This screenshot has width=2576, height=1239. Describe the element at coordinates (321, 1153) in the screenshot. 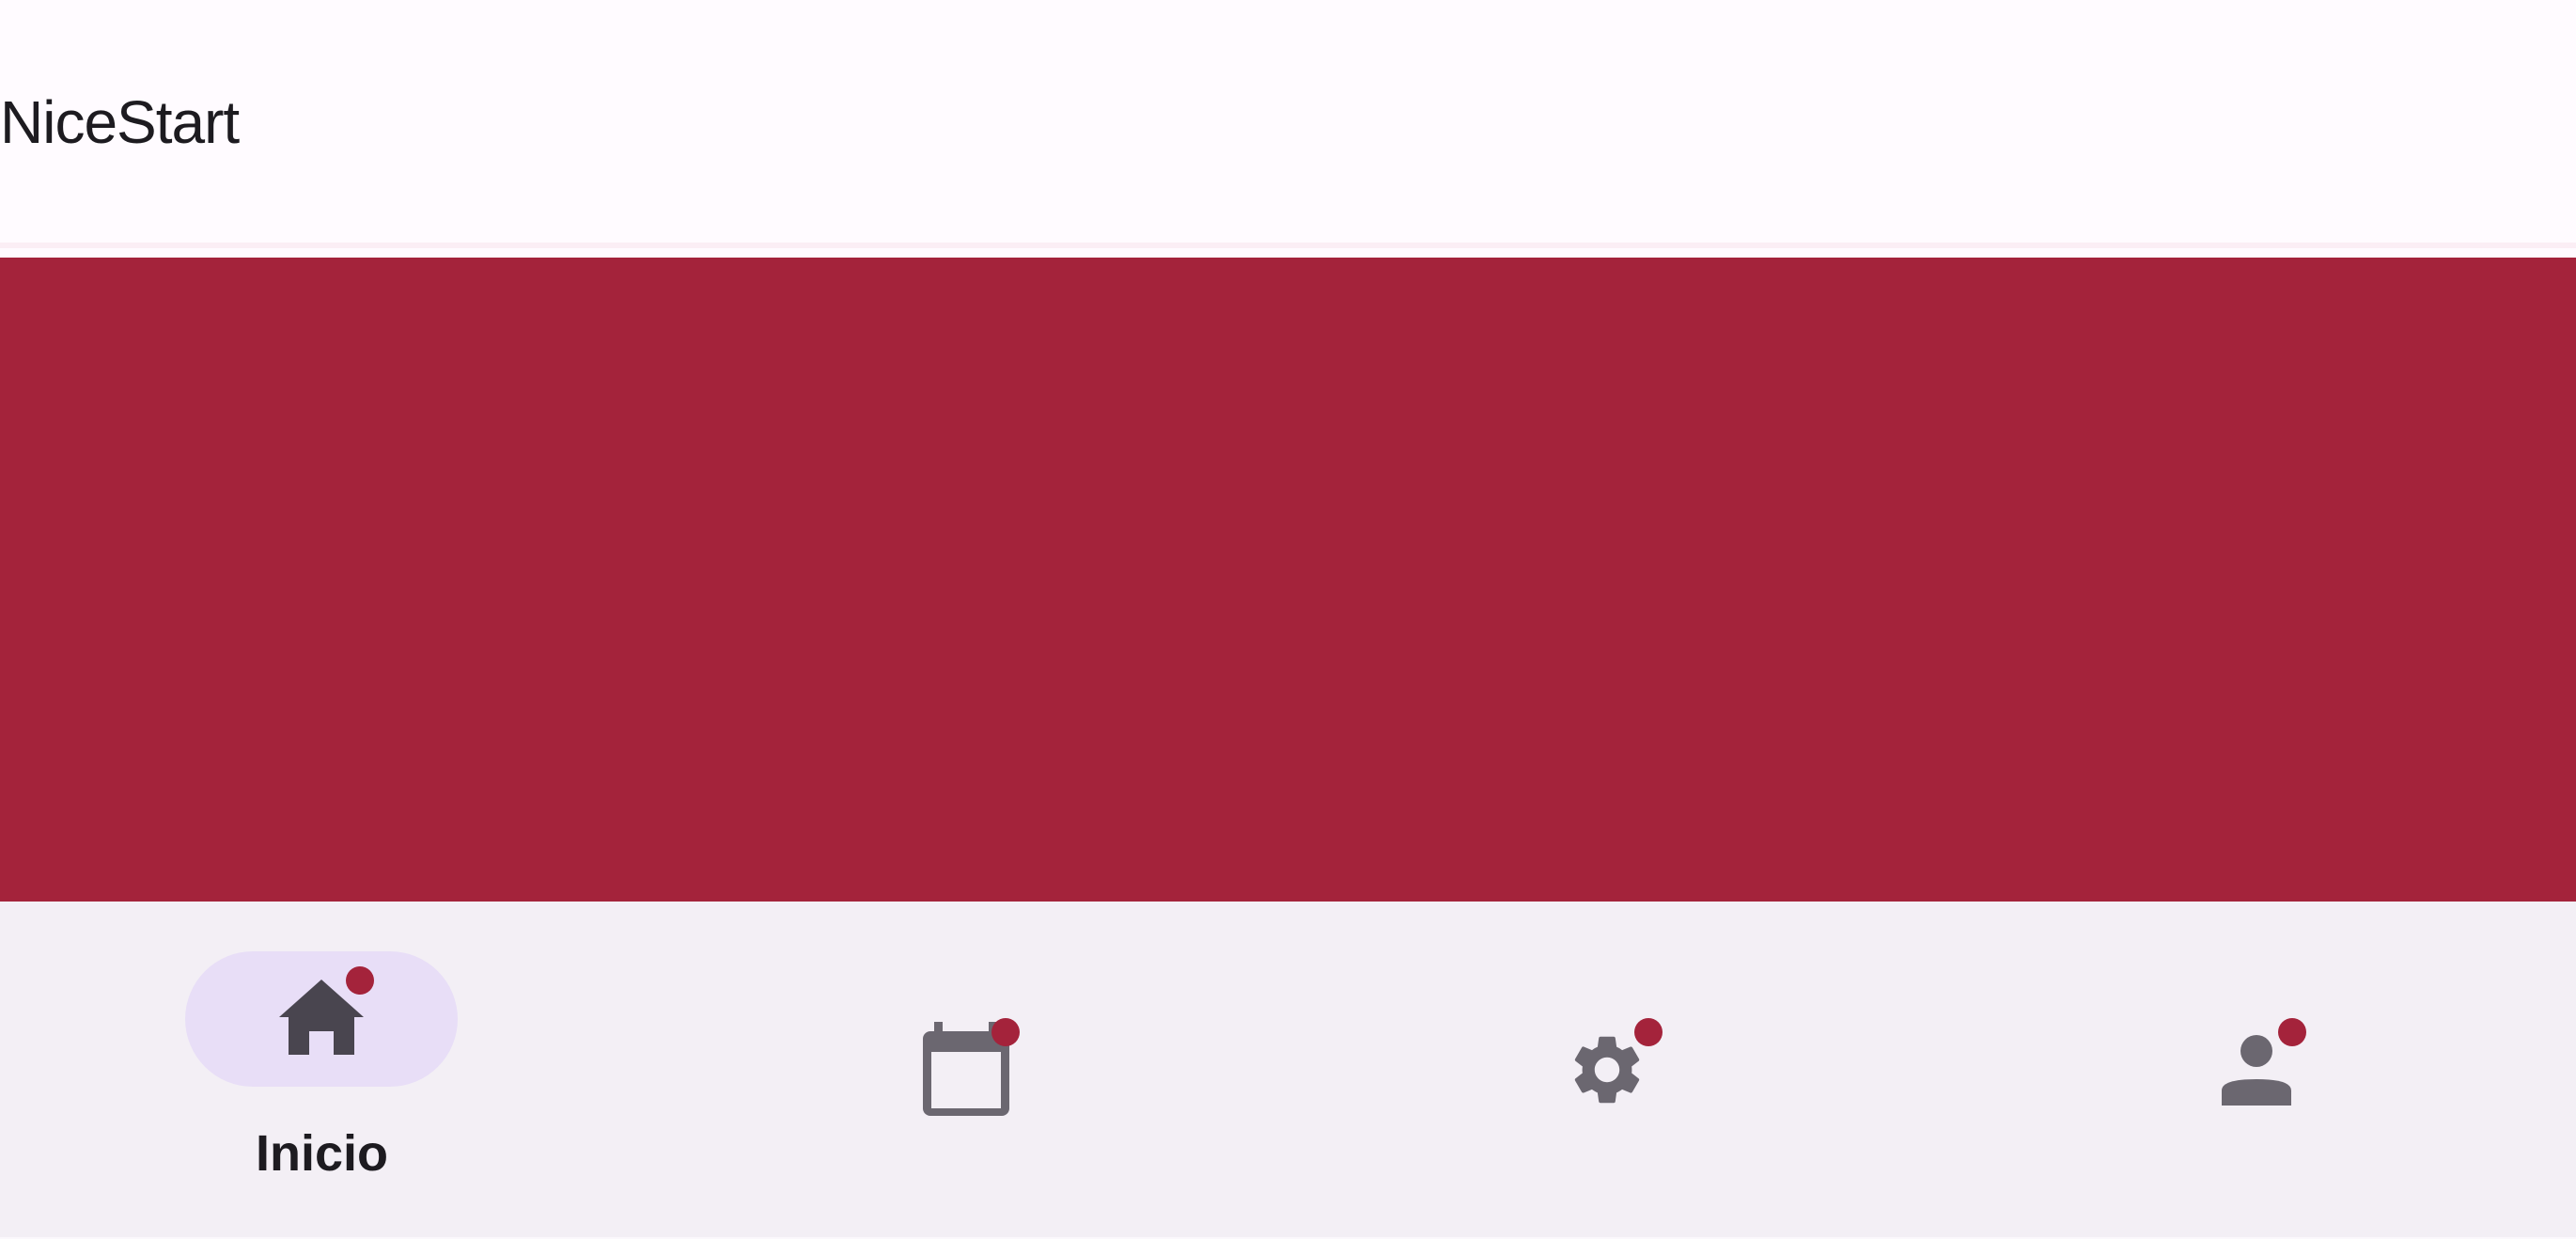

I see `nav-label-home: Inicio` at that location.